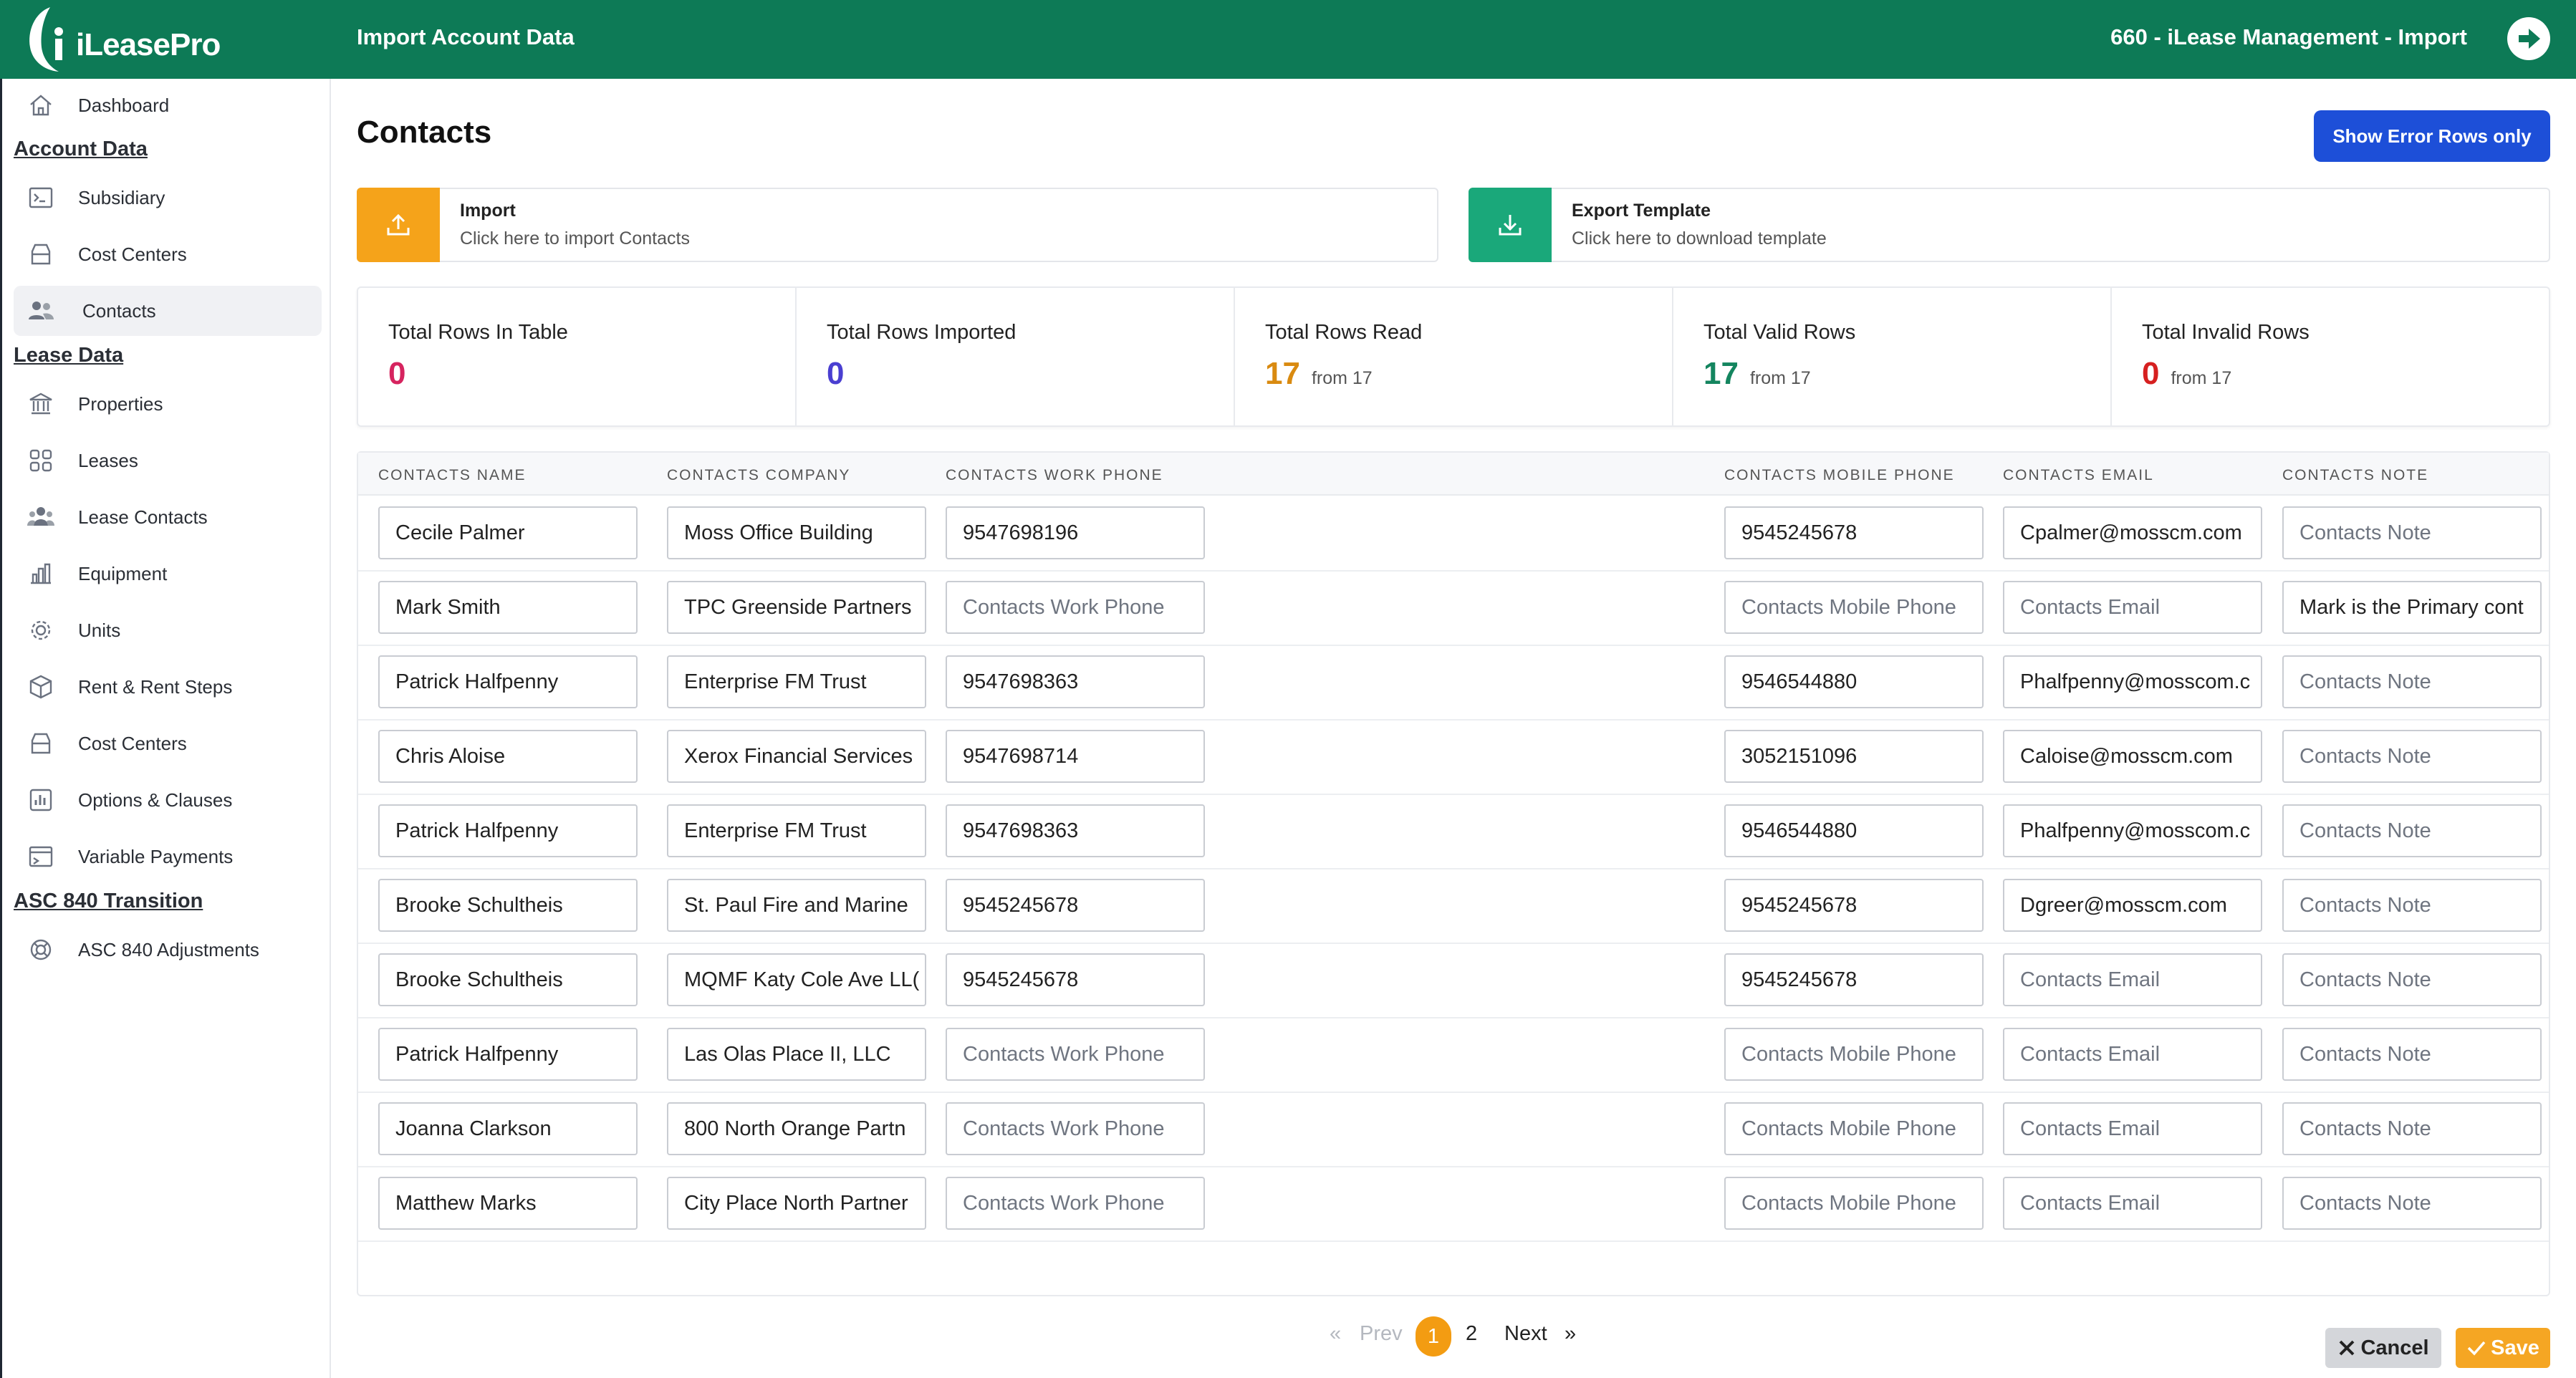 This screenshot has height=1378, width=2576. Describe the element at coordinates (2079, 475) in the screenshot. I see `column-header-email: CONTACTS EMAIL` at that location.